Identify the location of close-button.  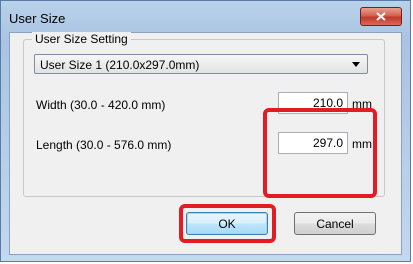
(381, 16).